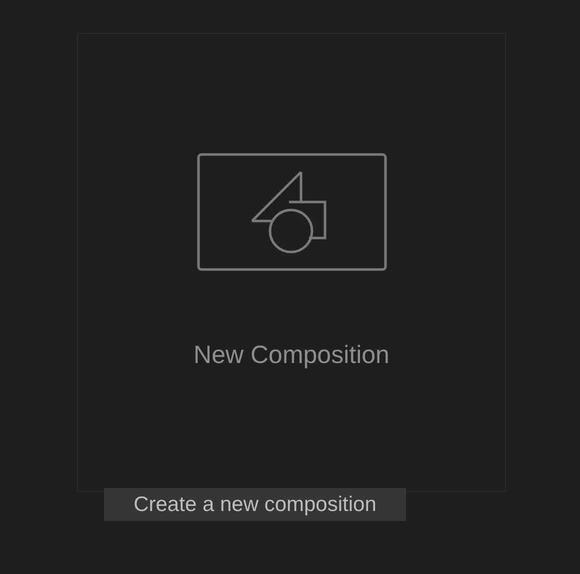  Describe the element at coordinates (292, 355) in the screenshot. I see `card-title: New Composition` at that location.